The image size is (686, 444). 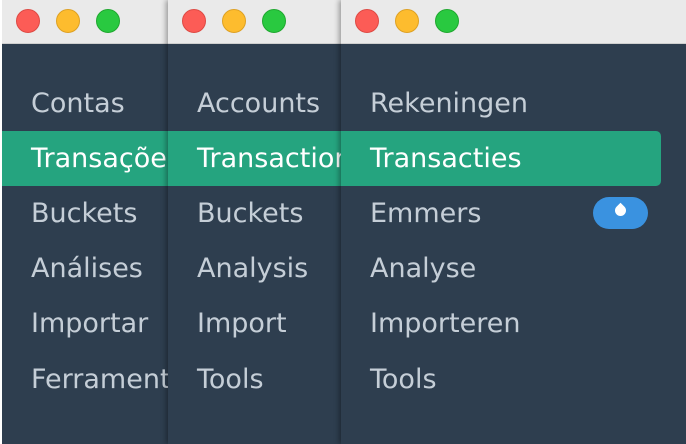 What do you see at coordinates (268, 158) in the screenshot?
I see `sidebar-item-transactions: Transactions` at bounding box center [268, 158].